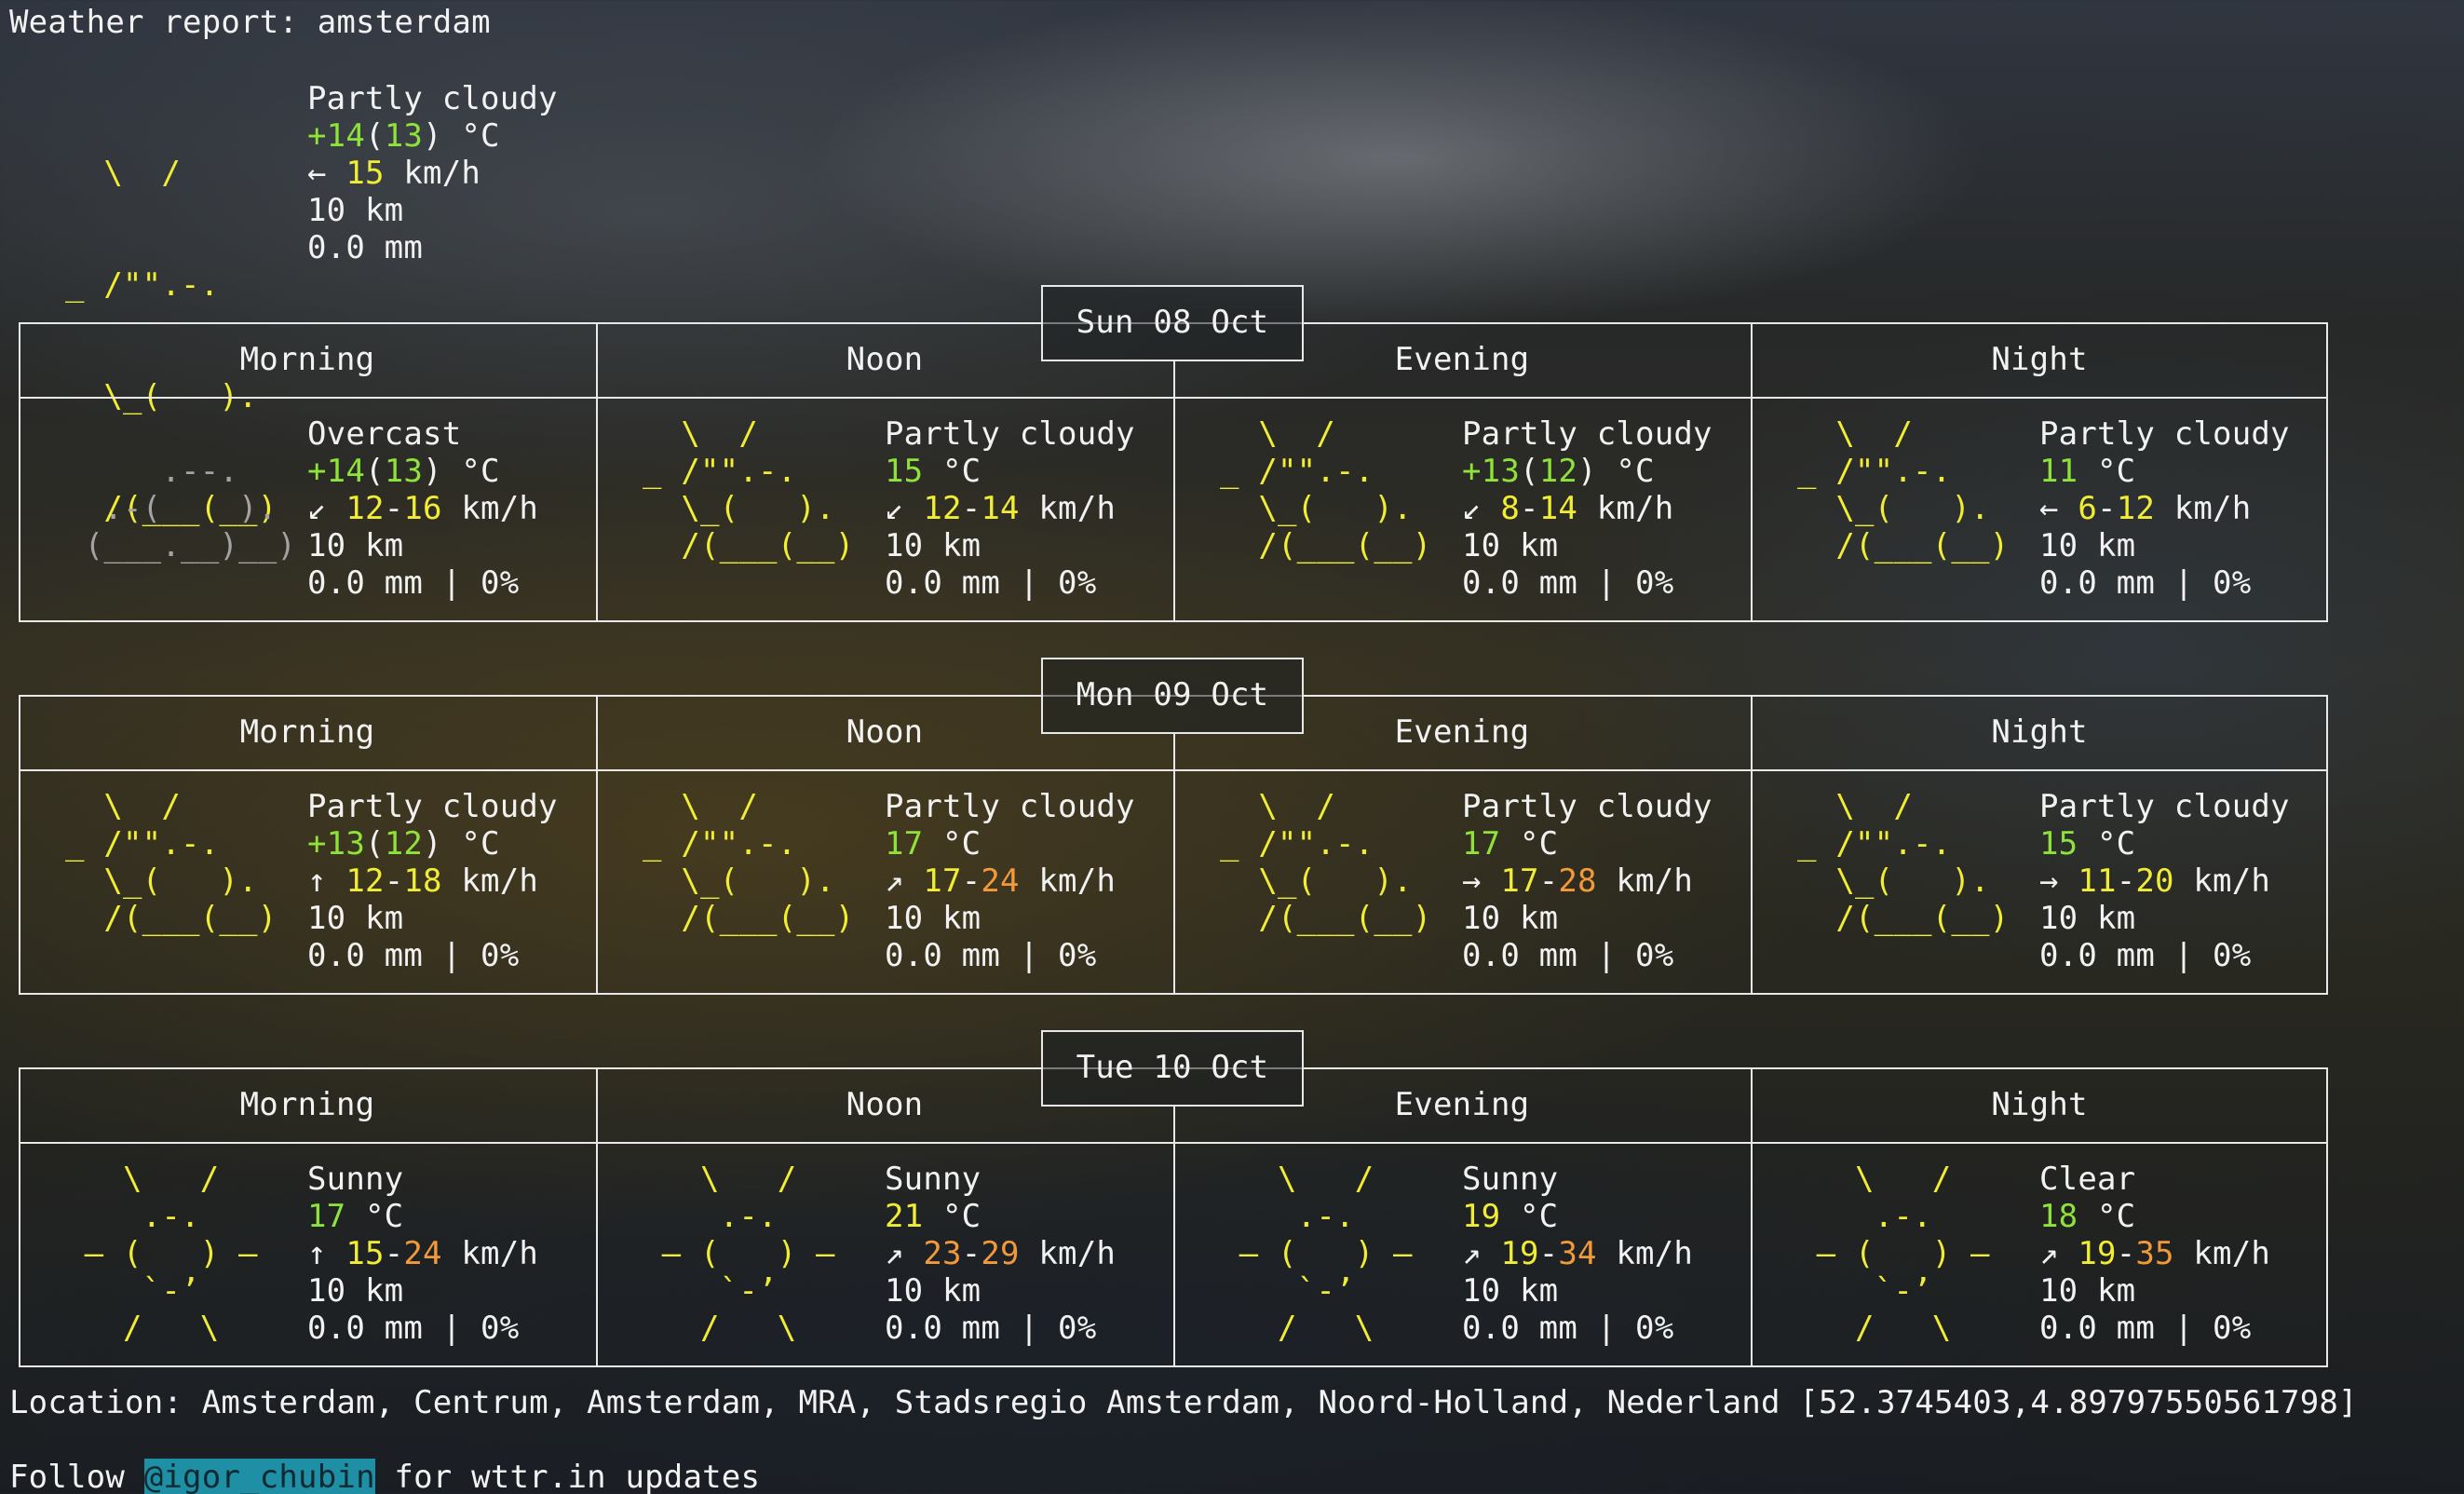 The width and height of the screenshot is (2464, 1494). What do you see at coordinates (355, 210) in the screenshot?
I see `current-visibility: 10 km` at bounding box center [355, 210].